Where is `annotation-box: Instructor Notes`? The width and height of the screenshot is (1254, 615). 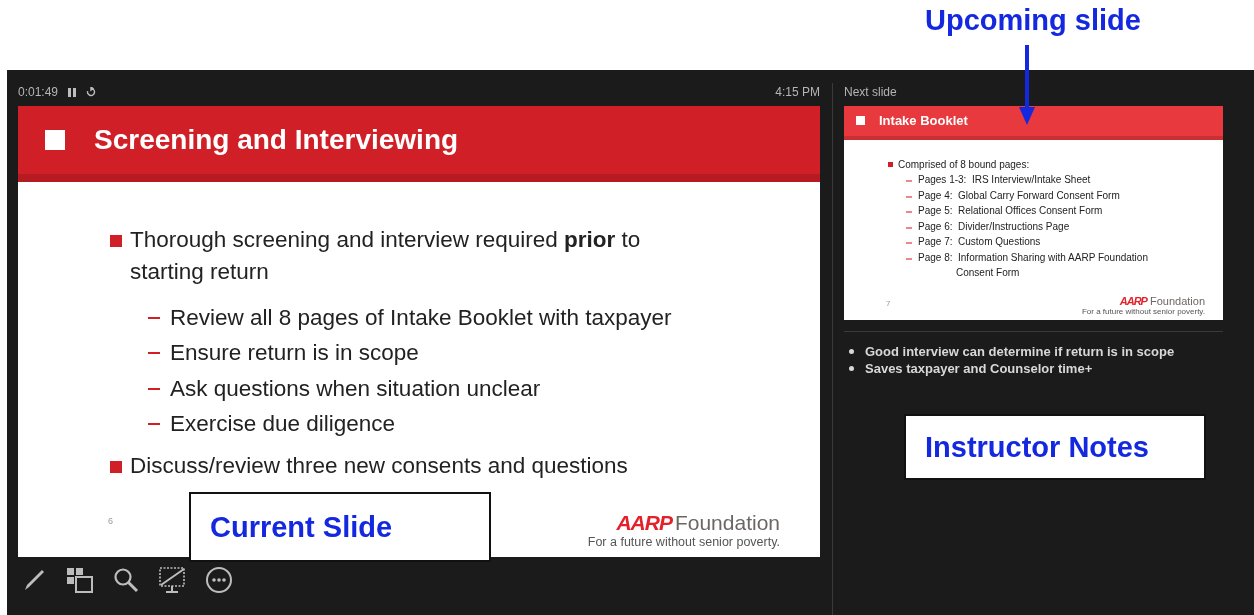
annotation-box: Instructor Notes is located at coordinates (1055, 447).